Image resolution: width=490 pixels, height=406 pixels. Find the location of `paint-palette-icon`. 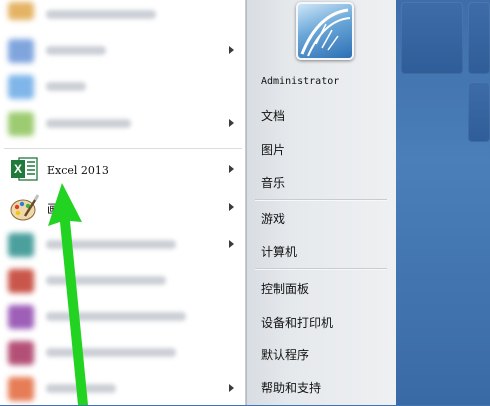

paint-palette-icon is located at coordinates (24, 207).